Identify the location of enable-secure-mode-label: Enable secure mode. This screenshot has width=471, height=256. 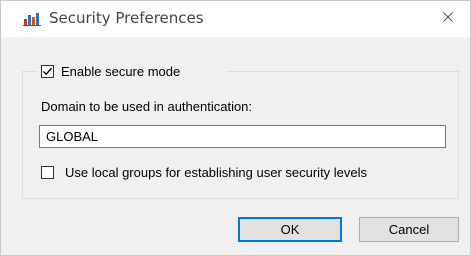
(120, 71).